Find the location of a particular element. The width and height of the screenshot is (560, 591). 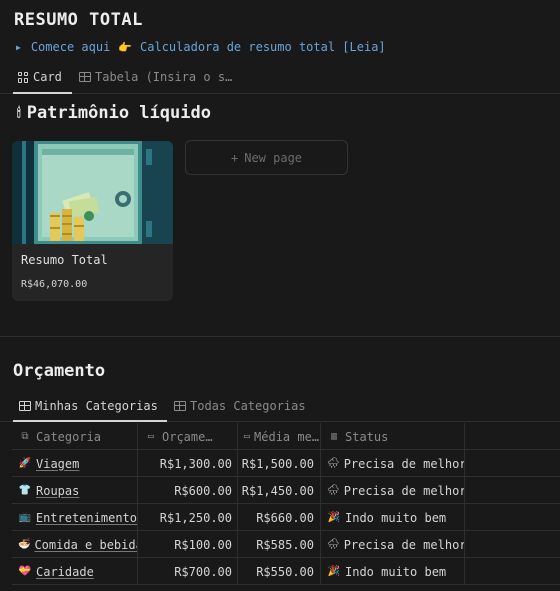

category-icon: 🚀 is located at coordinates (25, 463).